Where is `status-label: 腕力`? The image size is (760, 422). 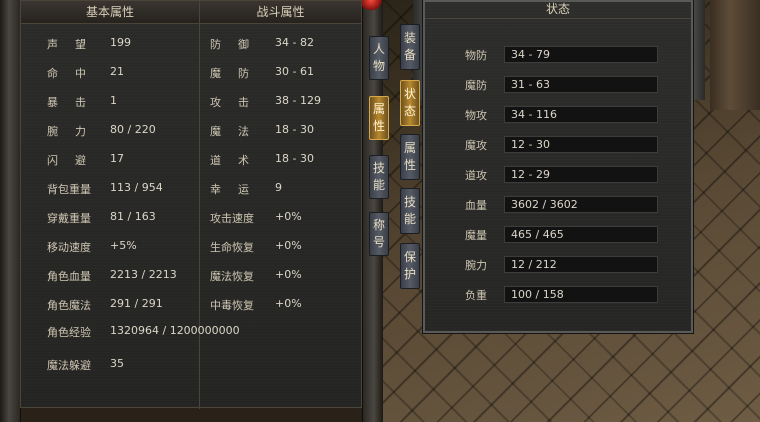
status-label: 腕力 is located at coordinates (476, 265).